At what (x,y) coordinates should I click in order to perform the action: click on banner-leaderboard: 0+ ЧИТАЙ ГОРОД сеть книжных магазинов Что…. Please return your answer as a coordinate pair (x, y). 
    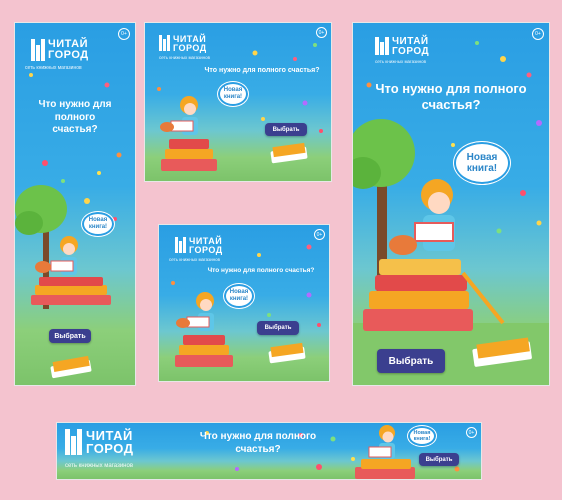
    Looking at the image, I should click on (269, 451).